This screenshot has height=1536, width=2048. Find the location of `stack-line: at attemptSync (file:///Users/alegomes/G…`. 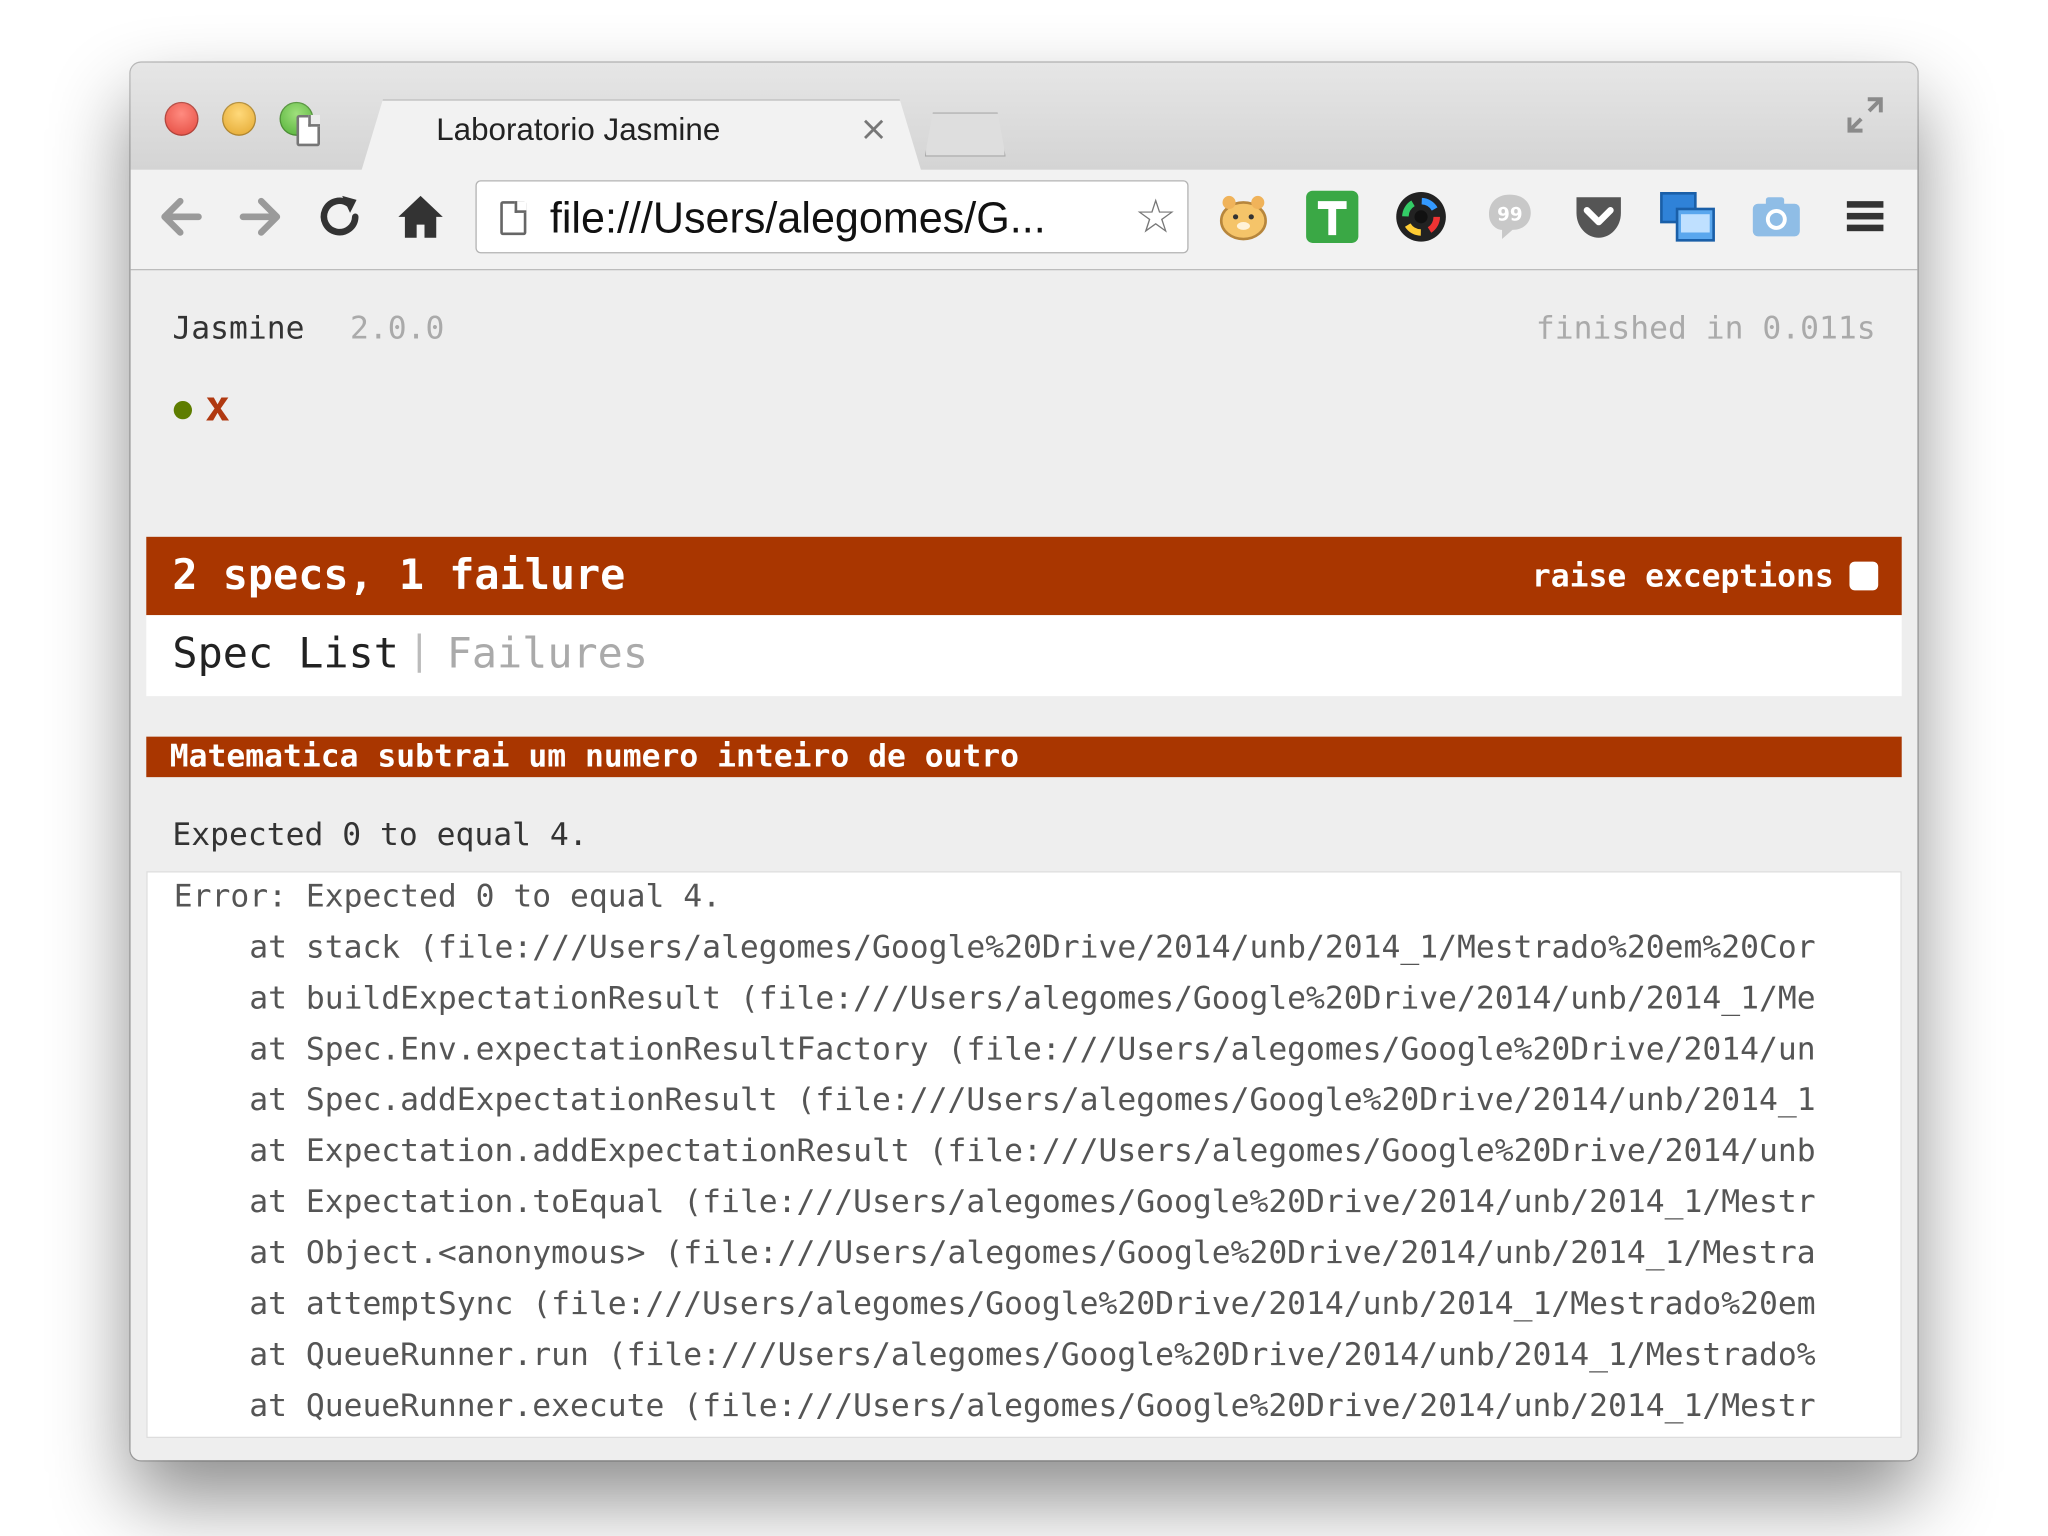

stack-line: at attemptSync (file:///Users/alegomes/G… is located at coordinates (994, 1303).